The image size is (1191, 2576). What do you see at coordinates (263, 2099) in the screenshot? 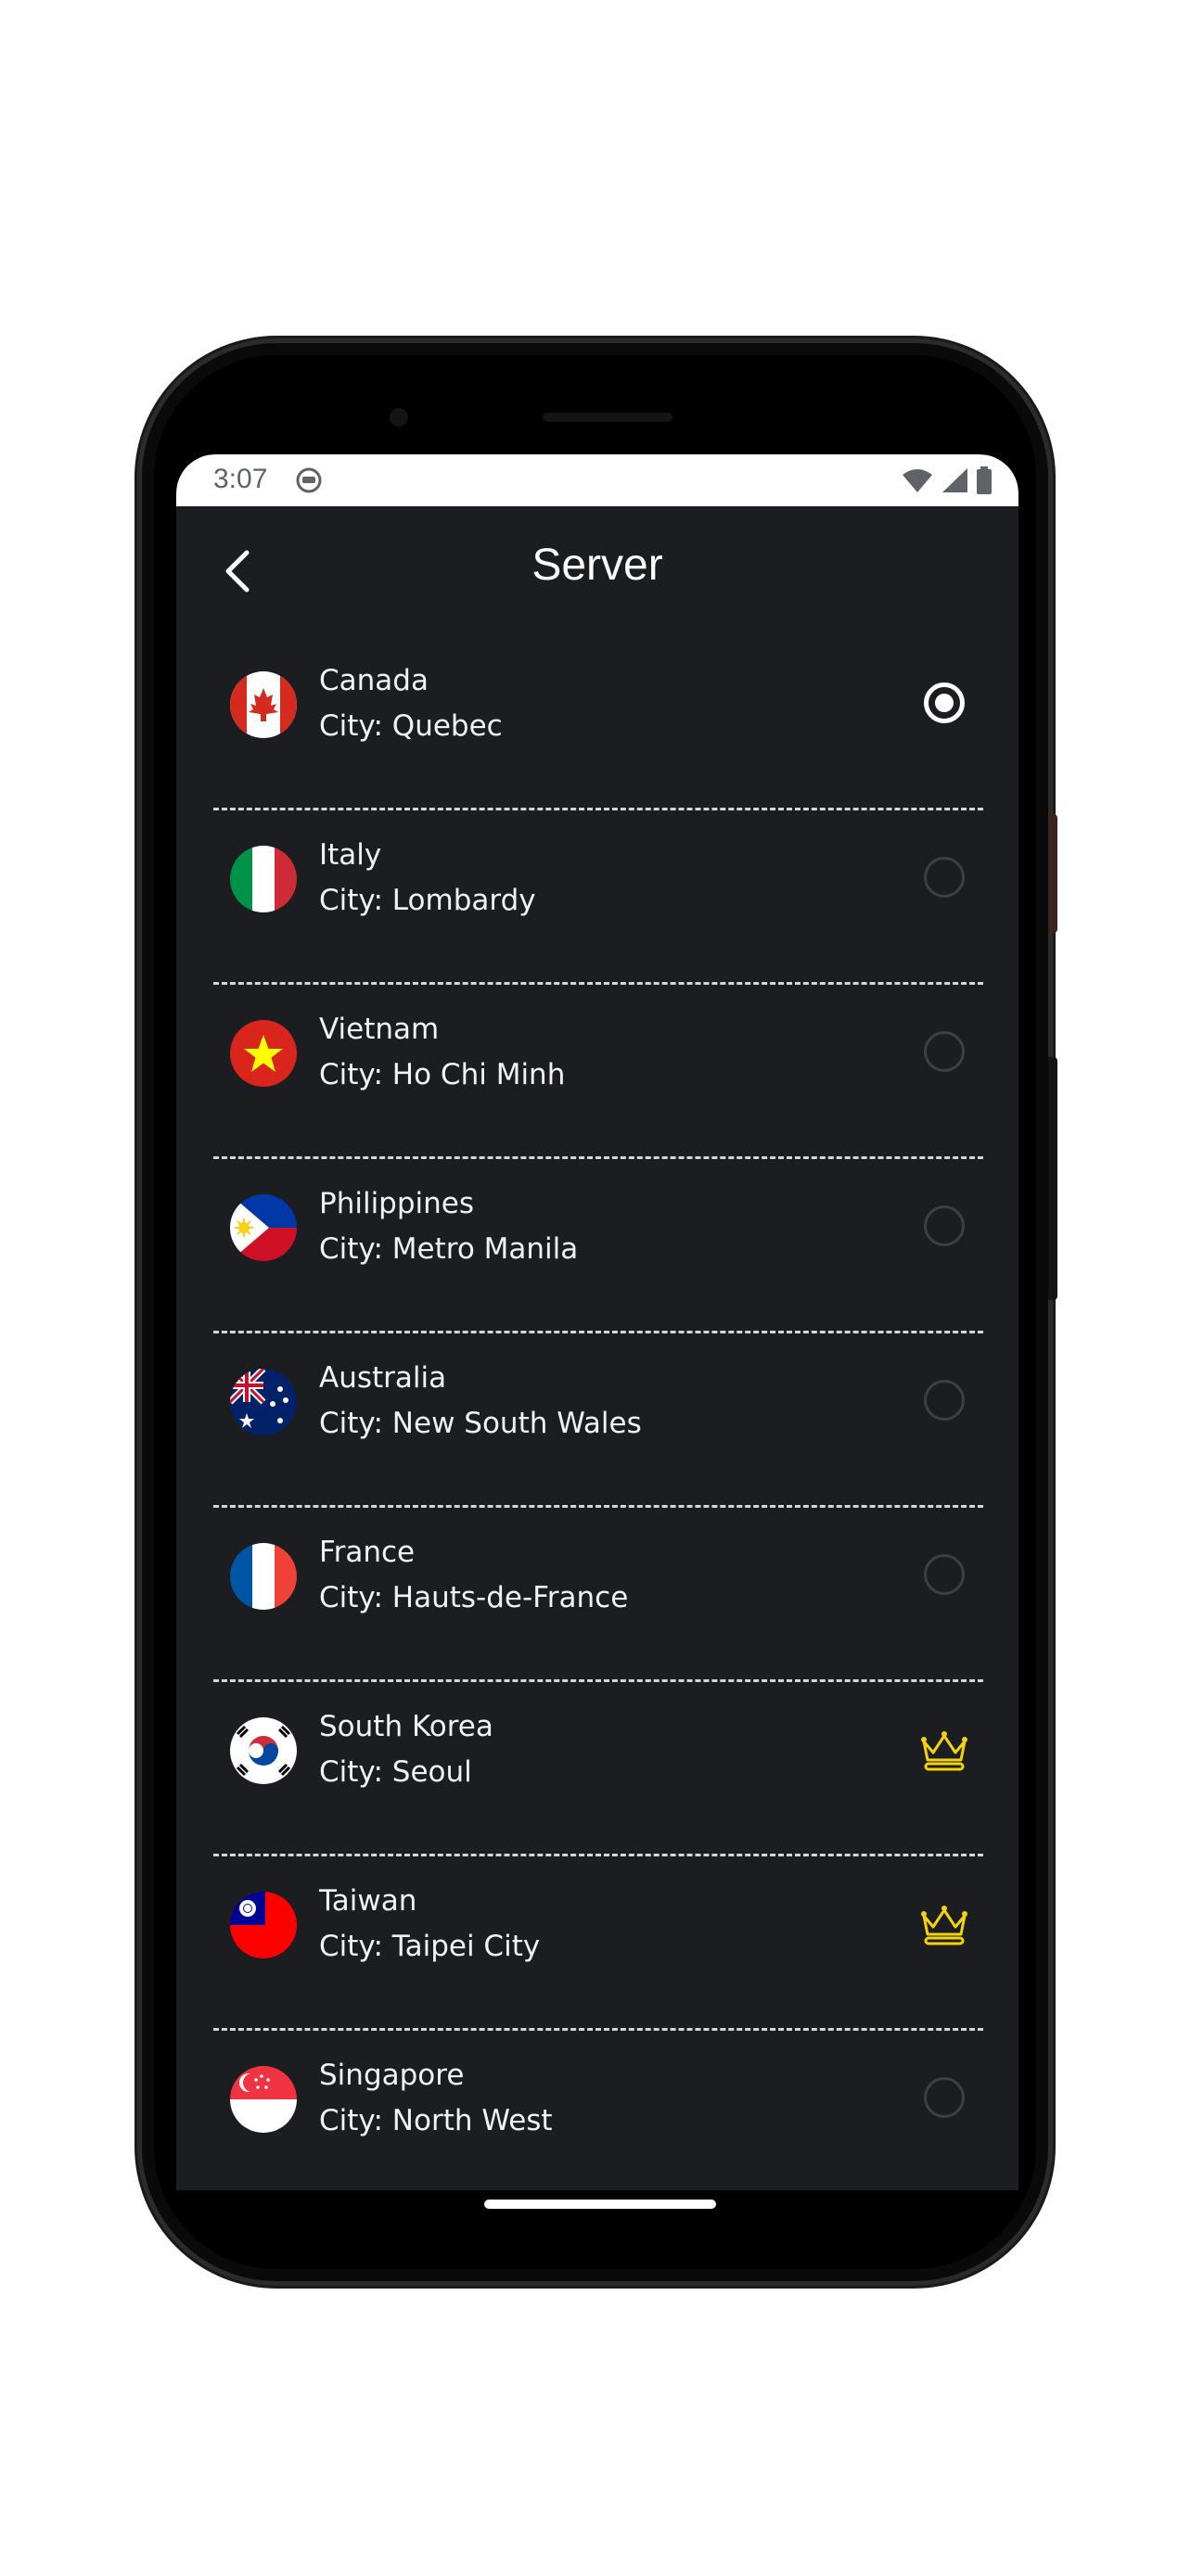
I see `singapore-flag-icon` at bounding box center [263, 2099].